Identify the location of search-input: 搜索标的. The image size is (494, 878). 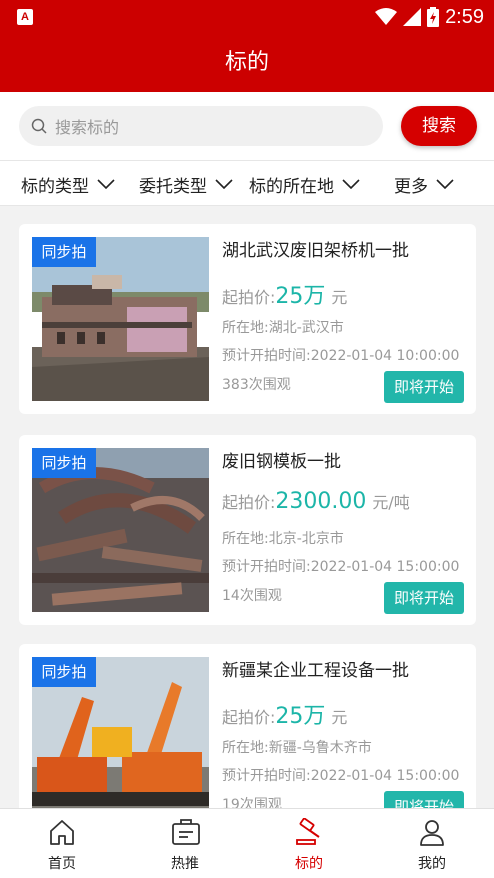
(201, 126).